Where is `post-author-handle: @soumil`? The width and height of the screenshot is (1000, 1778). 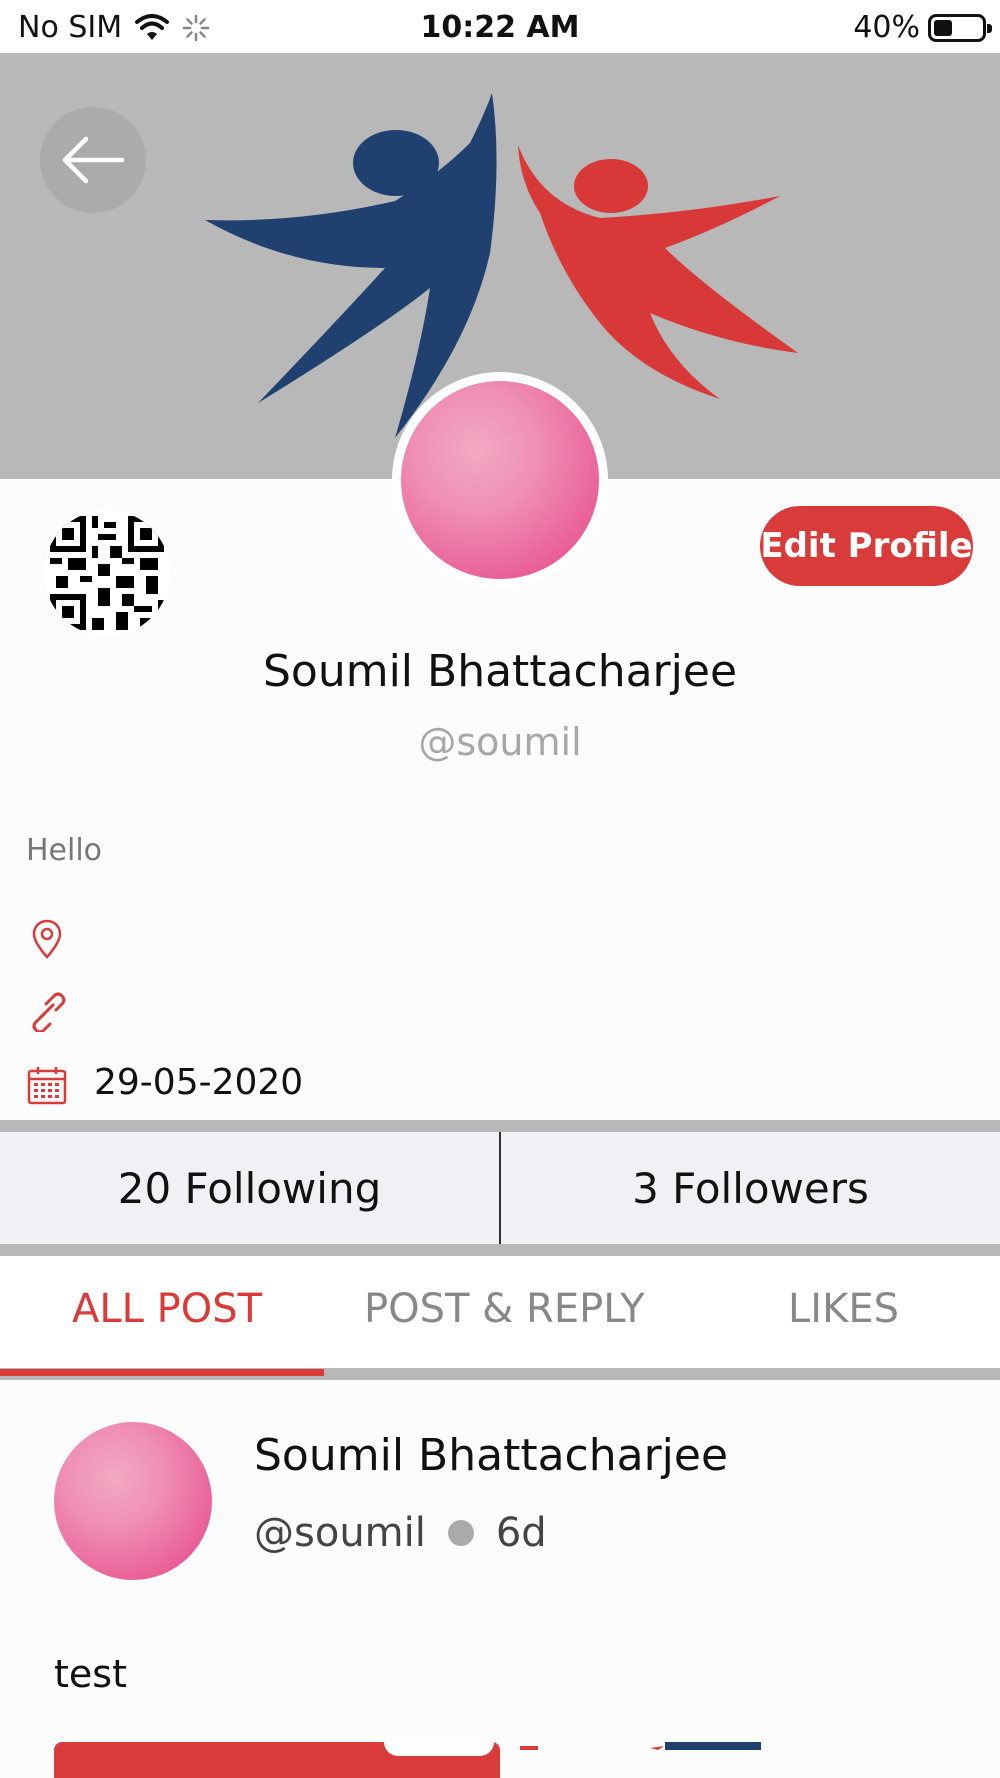 post-author-handle: @soumil is located at coordinates (340, 1533).